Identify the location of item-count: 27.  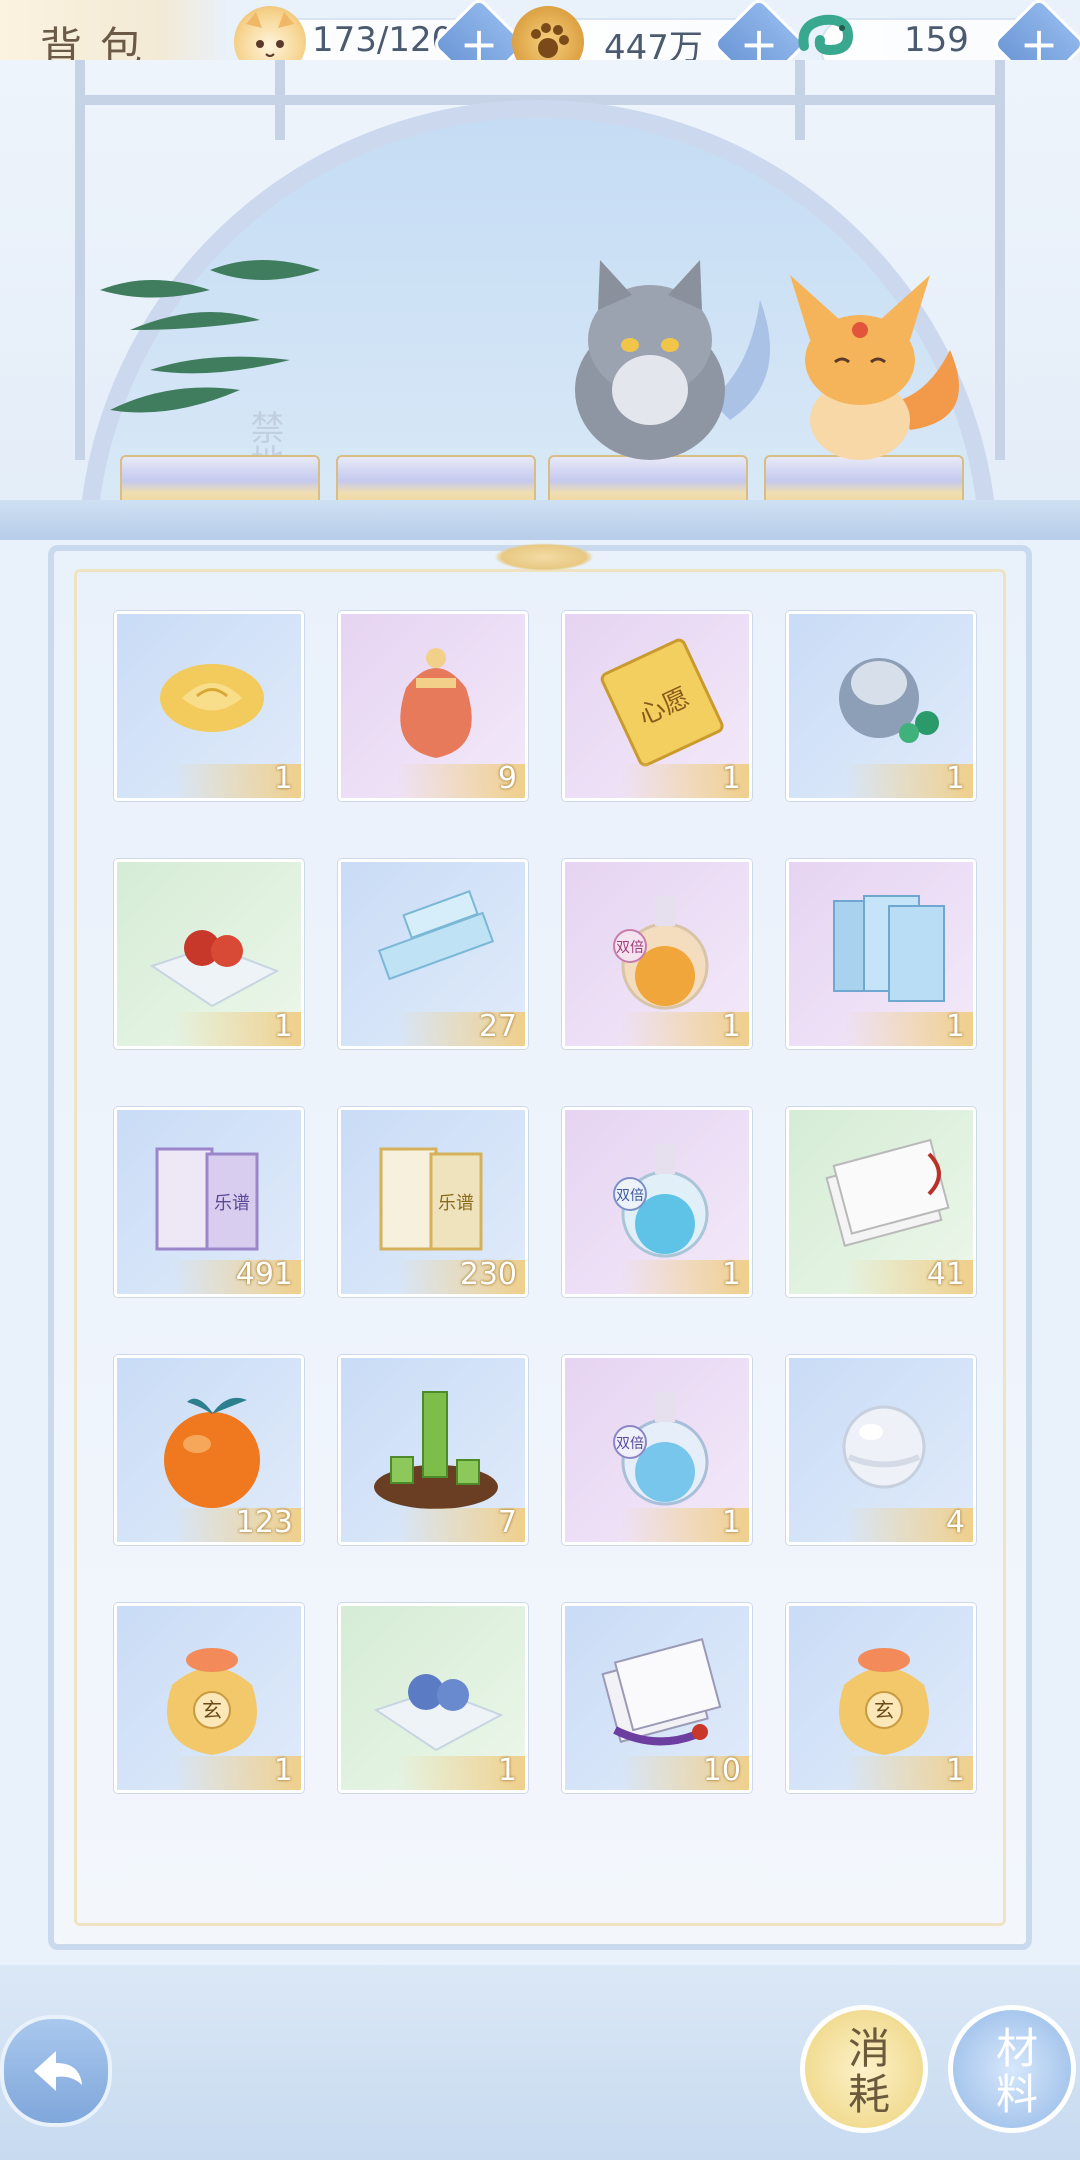
(497, 1026).